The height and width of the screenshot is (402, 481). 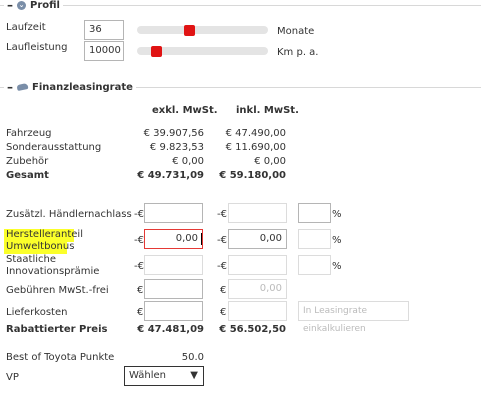 What do you see at coordinates (257, 311) in the screenshot?
I see `lieferkosten-inkl-input` at bounding box center [257, 311].